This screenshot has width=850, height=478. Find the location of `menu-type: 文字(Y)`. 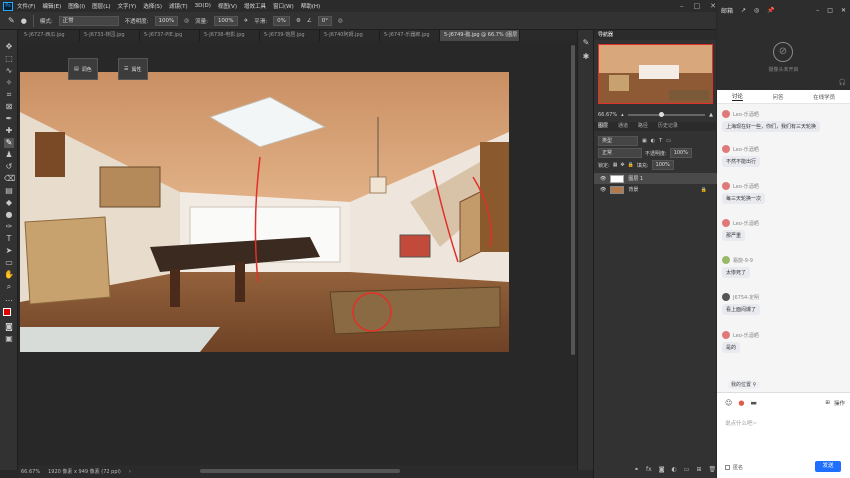

menu-type: 文字(Y) is located at coordinates (127, 6).